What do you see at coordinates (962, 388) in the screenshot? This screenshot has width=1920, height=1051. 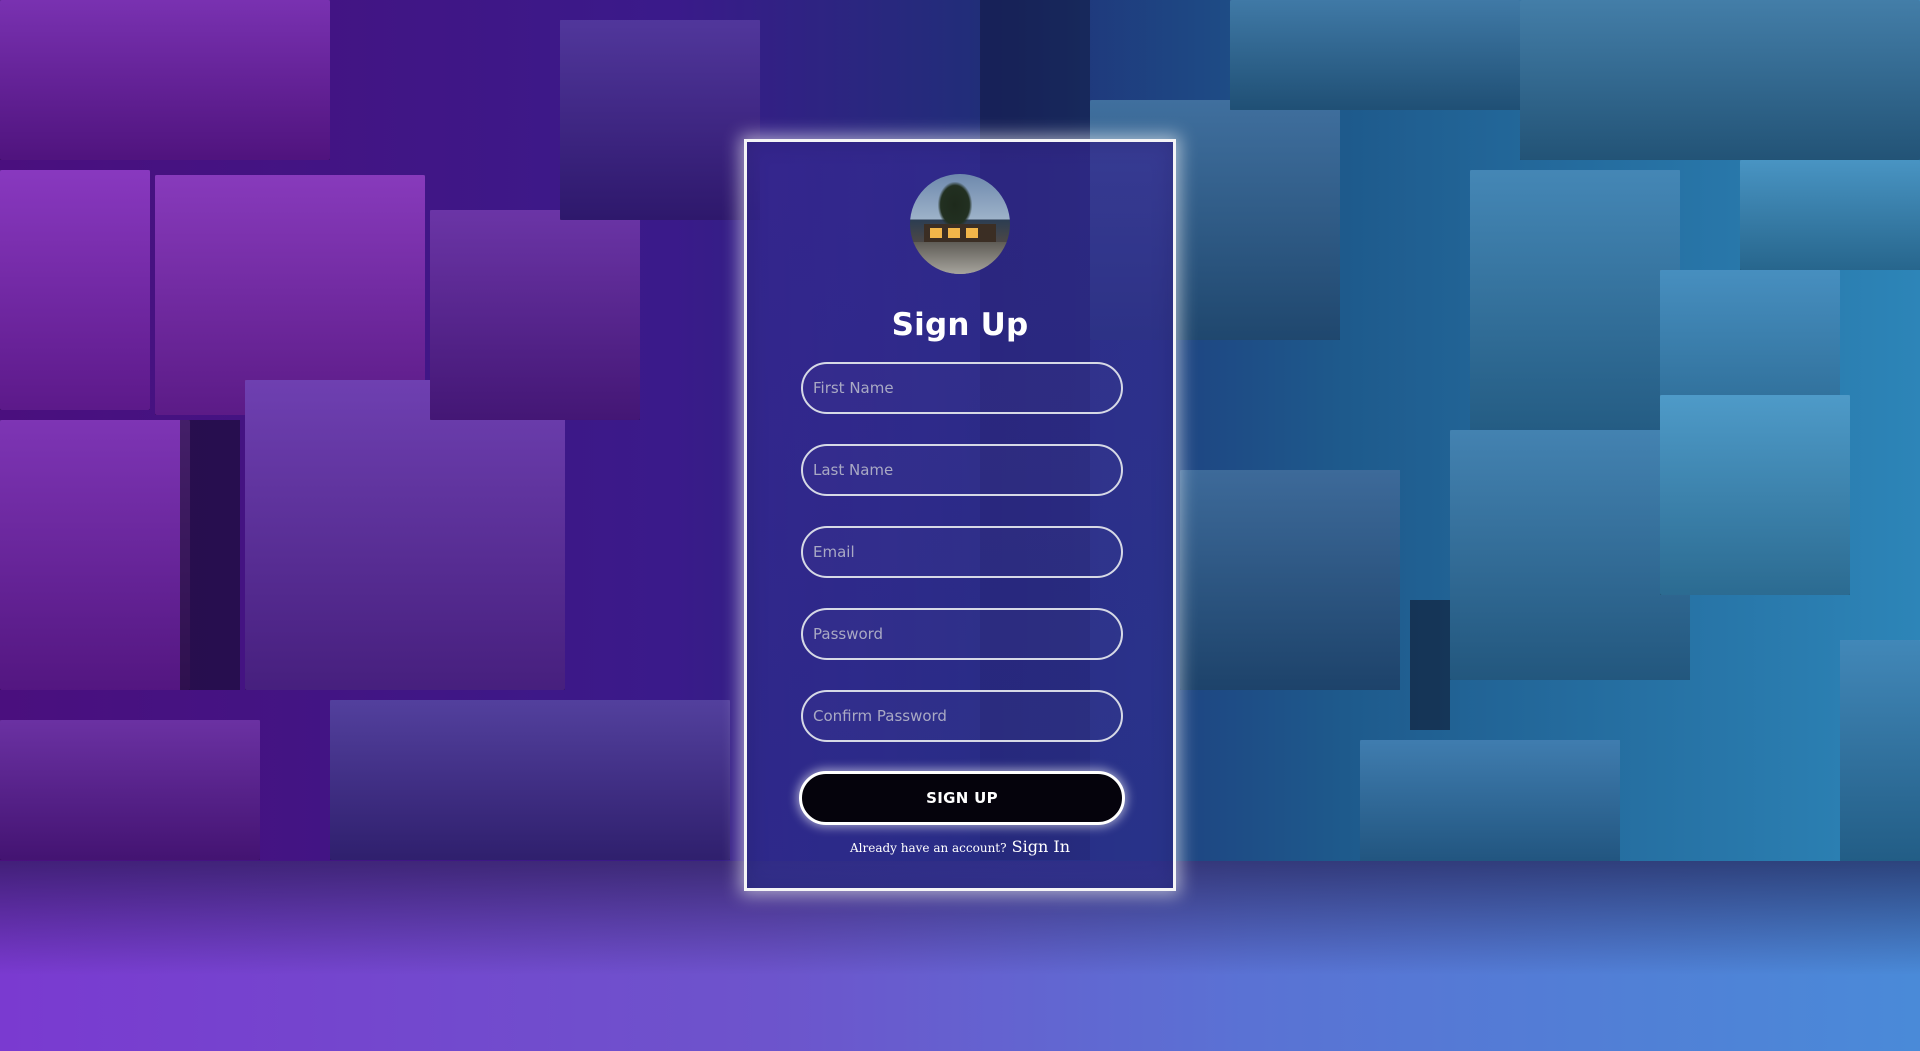 I see `first-name-field` at bounding box center [962, 388].